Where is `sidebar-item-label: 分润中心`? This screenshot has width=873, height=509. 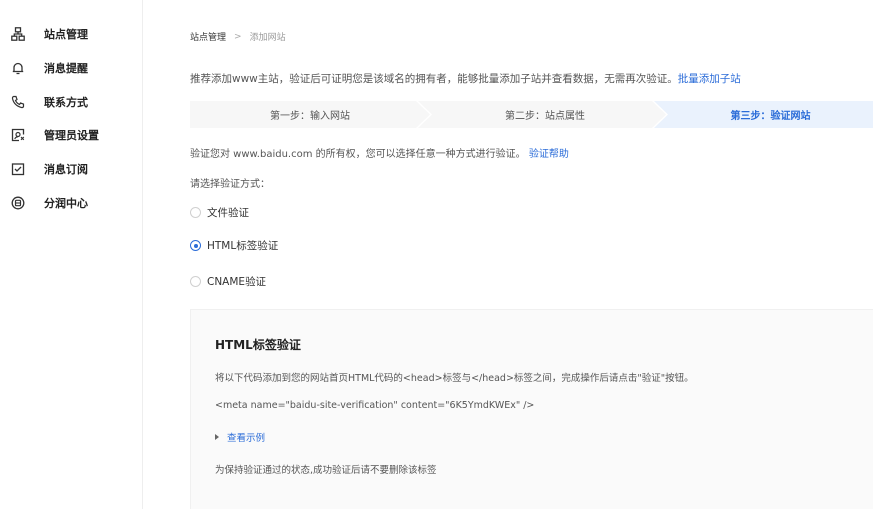 sidebar-item-label: 分润中心 is located at coordinates (66, 203).